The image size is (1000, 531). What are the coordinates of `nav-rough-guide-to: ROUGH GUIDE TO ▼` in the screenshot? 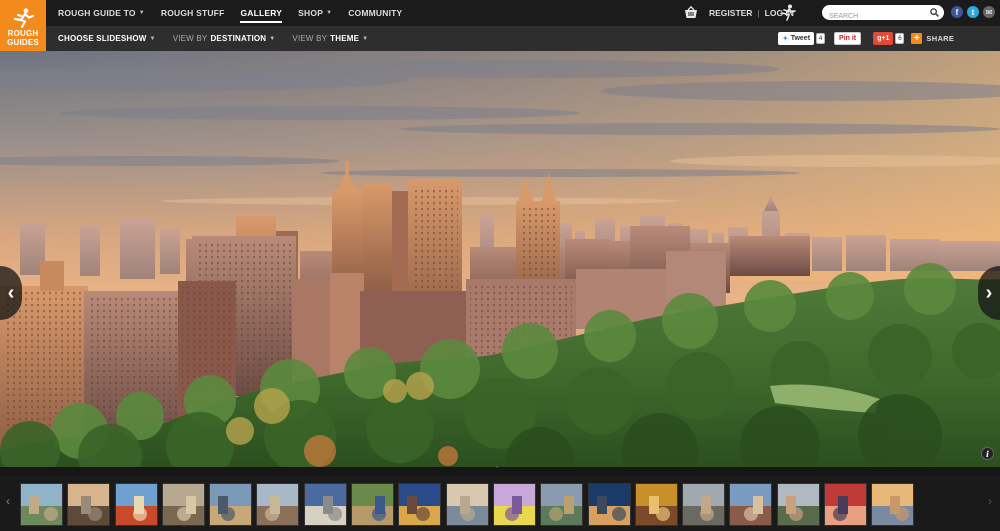 It's located at (101, 13).